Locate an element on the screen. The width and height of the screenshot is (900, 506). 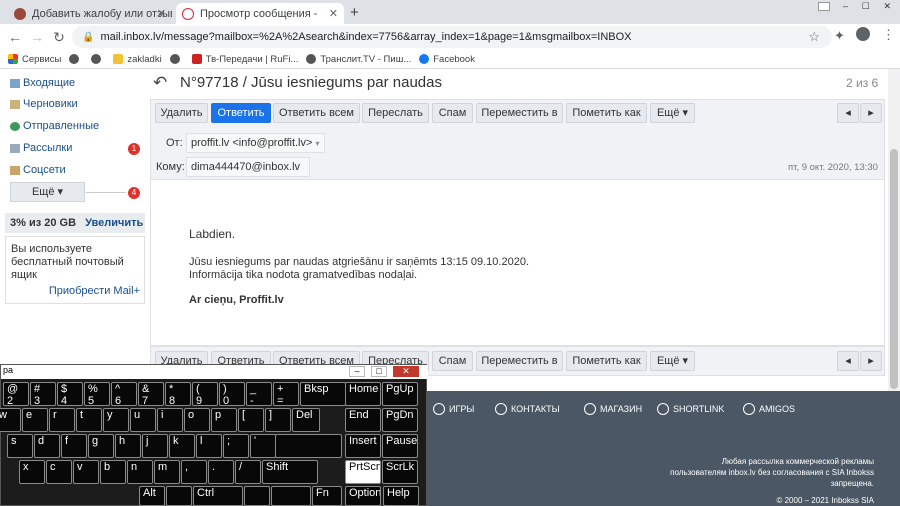
back-icon: ← is located at coordinates (15, 37).